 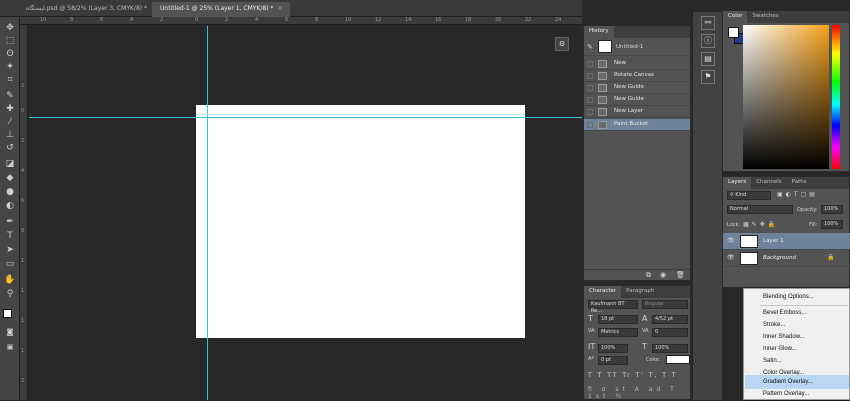 I want to click on all-caps-button: TT, so click(x=612, y=375).